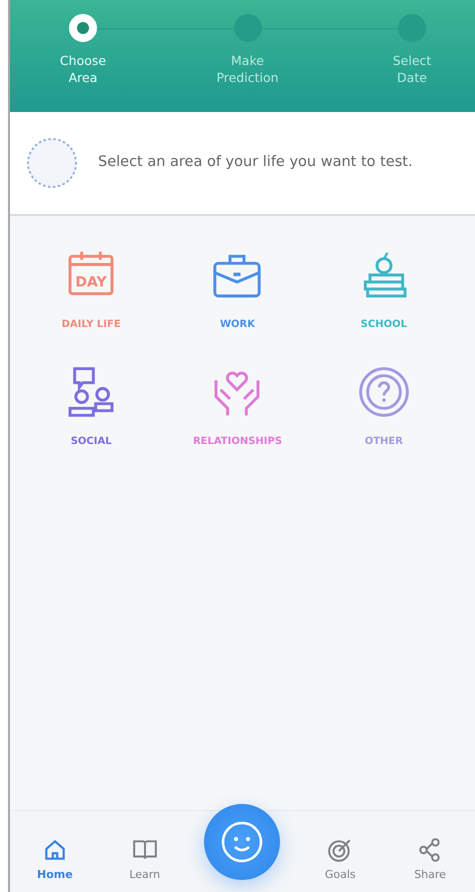 Image resolution: width=475 pixels, height=892 pixels. I want to click on step-label: Select Date, so click(412, 69).